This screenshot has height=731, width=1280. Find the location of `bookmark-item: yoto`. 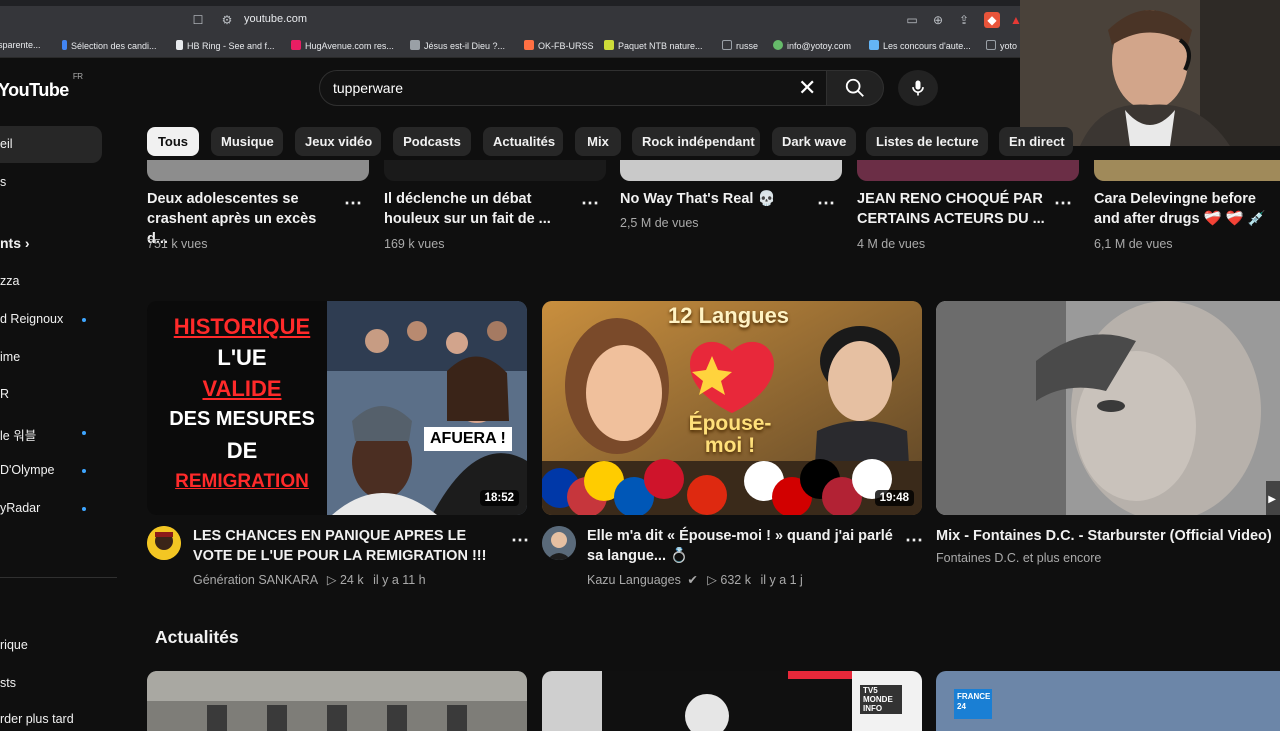

bookmark-item: yoto is located at coordinates (1001, 45).